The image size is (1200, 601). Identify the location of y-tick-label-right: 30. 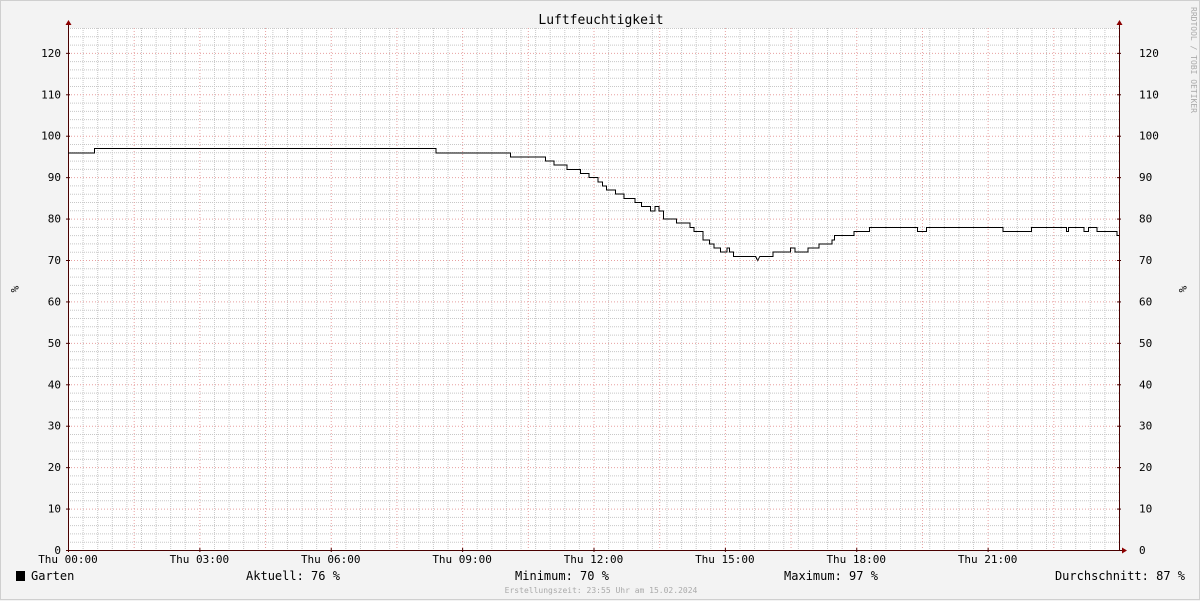
(1145, 426).